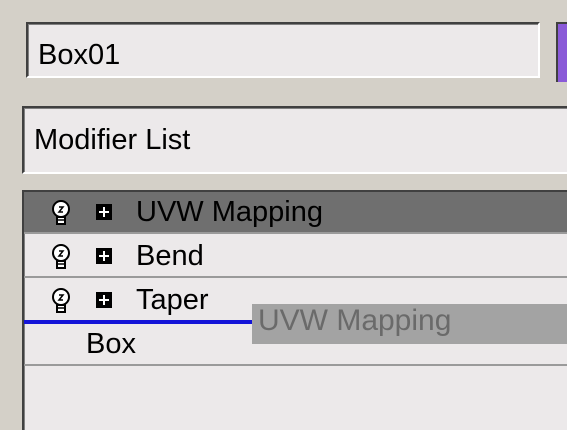  I want to click on stack-item-bend: Bend, so click(295, 257).